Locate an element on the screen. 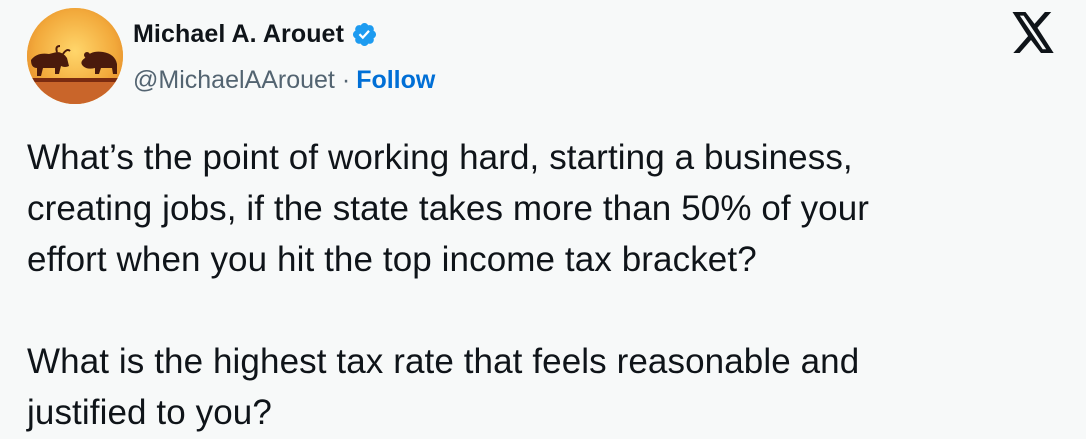 This screenshot has height=439, width=1086. follow-button: Follow is located at coordinates (395, 80).